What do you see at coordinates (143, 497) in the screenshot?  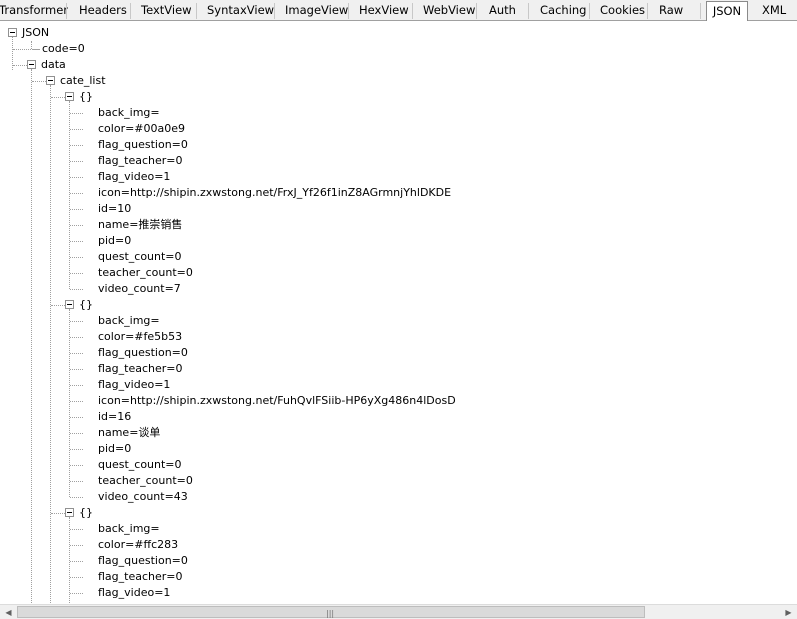 I see `tree-node-field: video_count=43` at bounding box center [143, 497].